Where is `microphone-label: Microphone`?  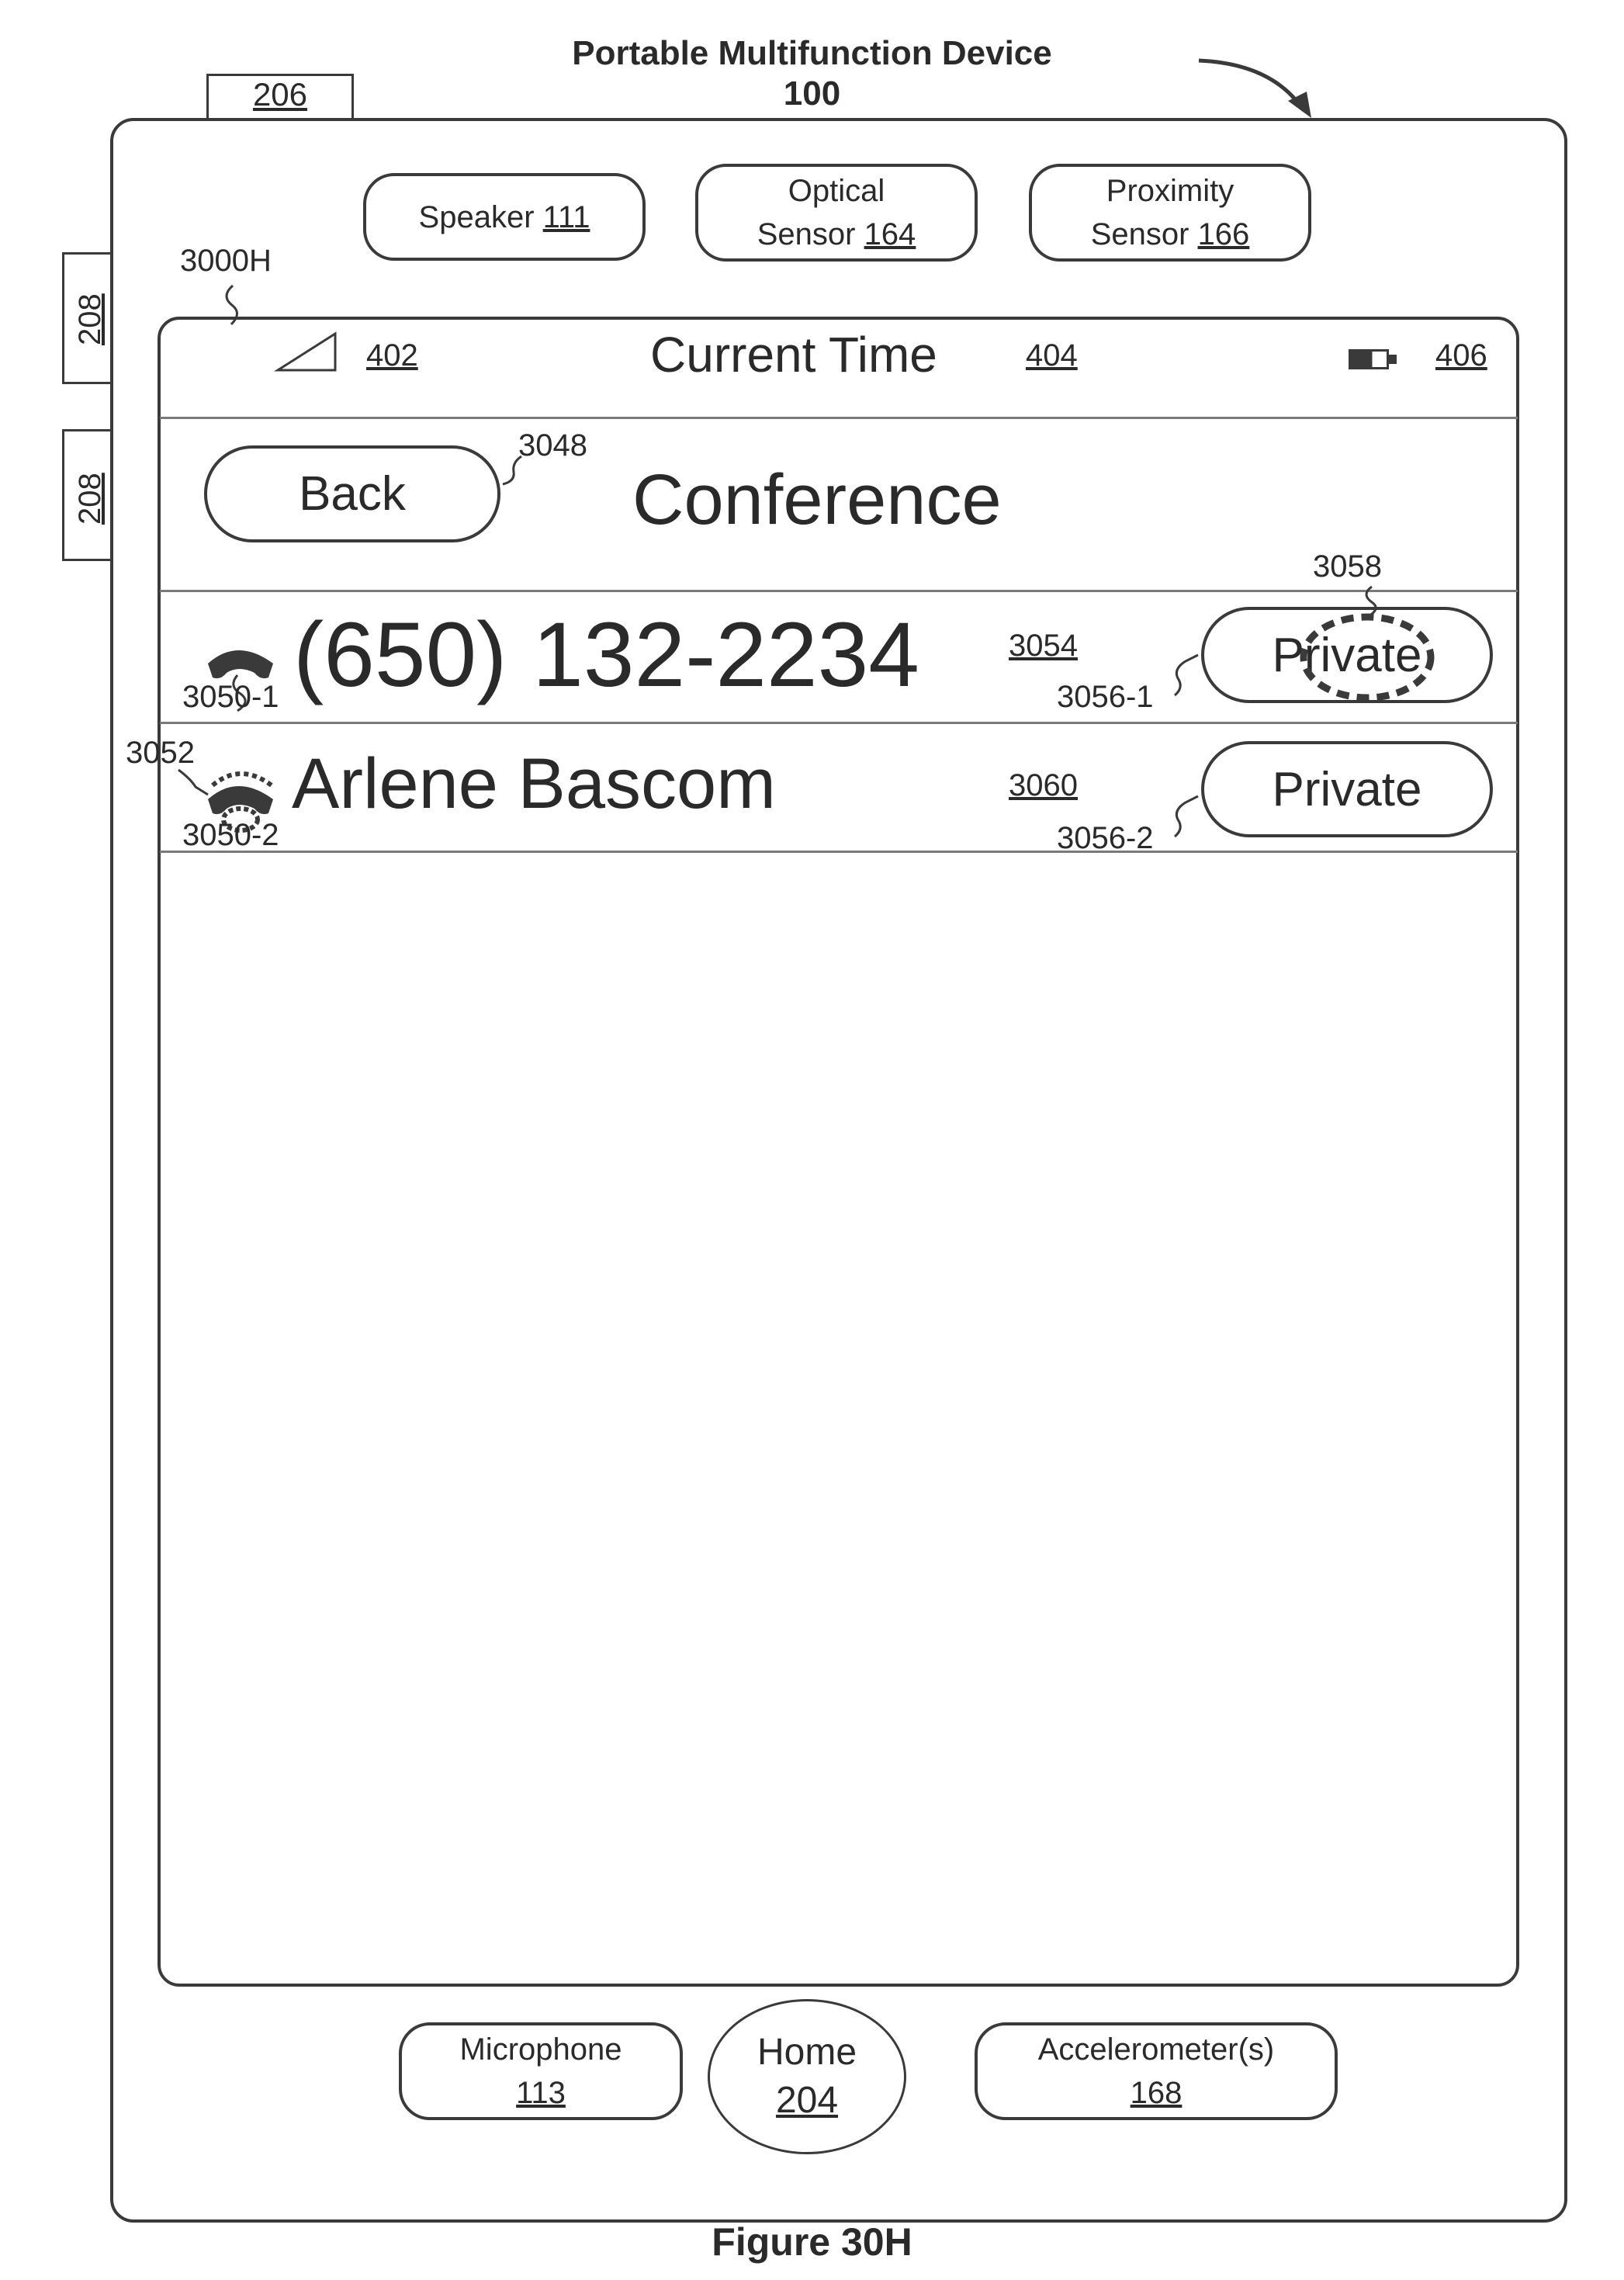 microphone-label: Microphone is located at coordinates (540, 2049).